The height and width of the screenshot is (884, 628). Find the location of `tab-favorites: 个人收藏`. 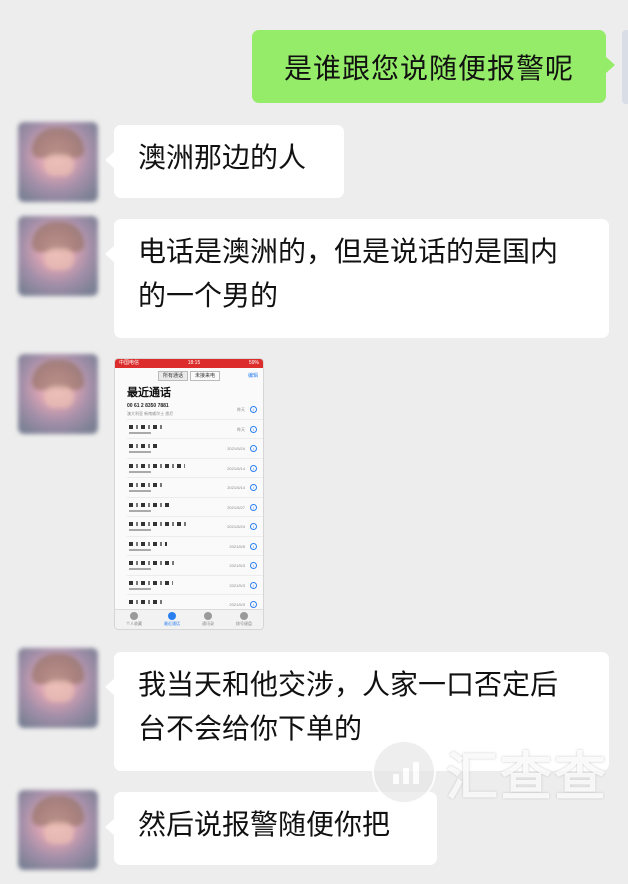

tab-favorites: 个人收藏 is located at coordinates (134, 619).